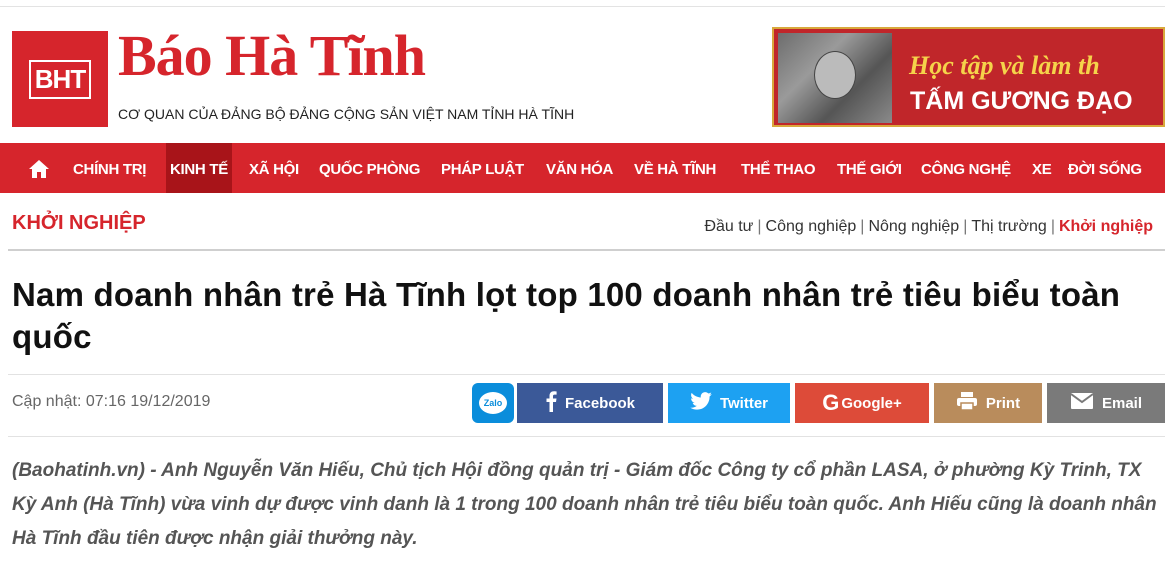 The width and height of the screenshot is (1165, 565). I want to click on facebook-label: Facebook, so click(600, 403).